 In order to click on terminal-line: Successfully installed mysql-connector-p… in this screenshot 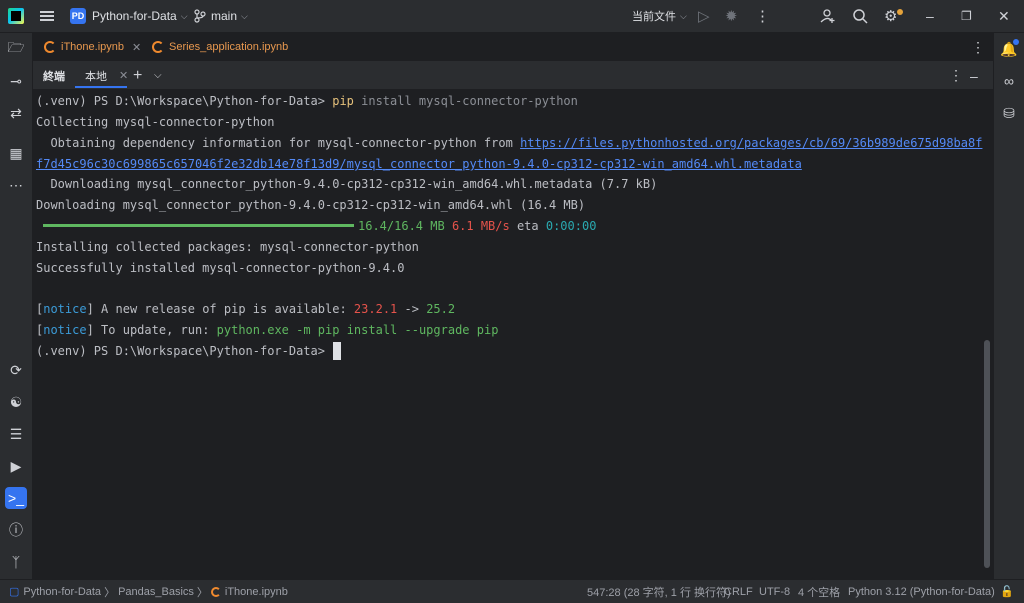, I will do `click(220, 268)`.